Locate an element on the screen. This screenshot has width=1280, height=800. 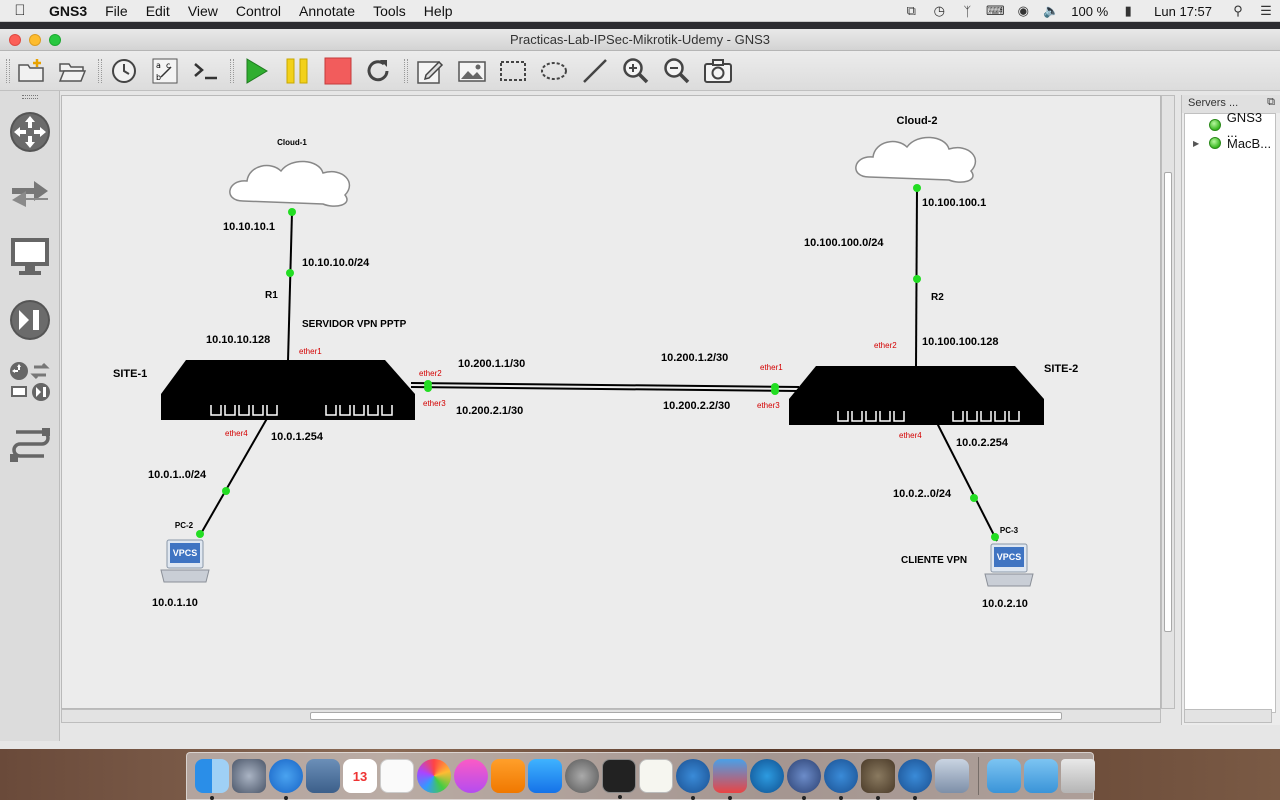
menu-control: Control is located at coordinates (258, 11).